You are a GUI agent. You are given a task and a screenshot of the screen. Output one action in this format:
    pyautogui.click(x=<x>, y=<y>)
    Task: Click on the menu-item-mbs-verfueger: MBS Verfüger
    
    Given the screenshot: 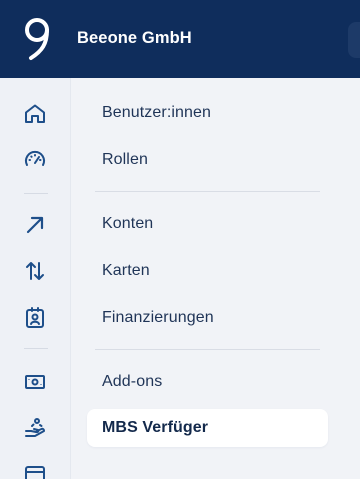 What is the action you would take?
    pyautogui.click(x=207, y=428)
    